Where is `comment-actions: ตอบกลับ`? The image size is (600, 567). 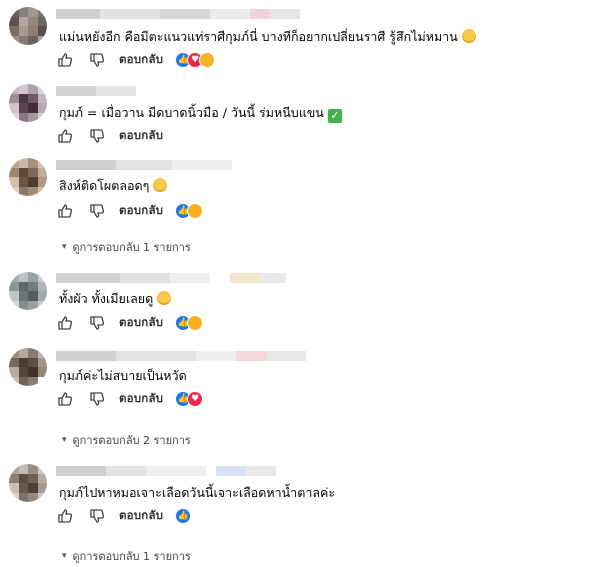 comment-actions: ตอบกลับ is located at coordinates (116, 136).